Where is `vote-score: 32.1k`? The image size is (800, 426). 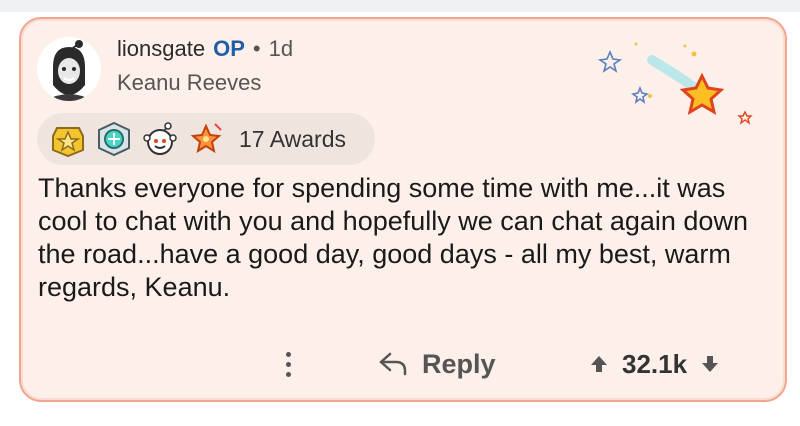 vote-score: 32.1k is located at coordinates (655, 363).